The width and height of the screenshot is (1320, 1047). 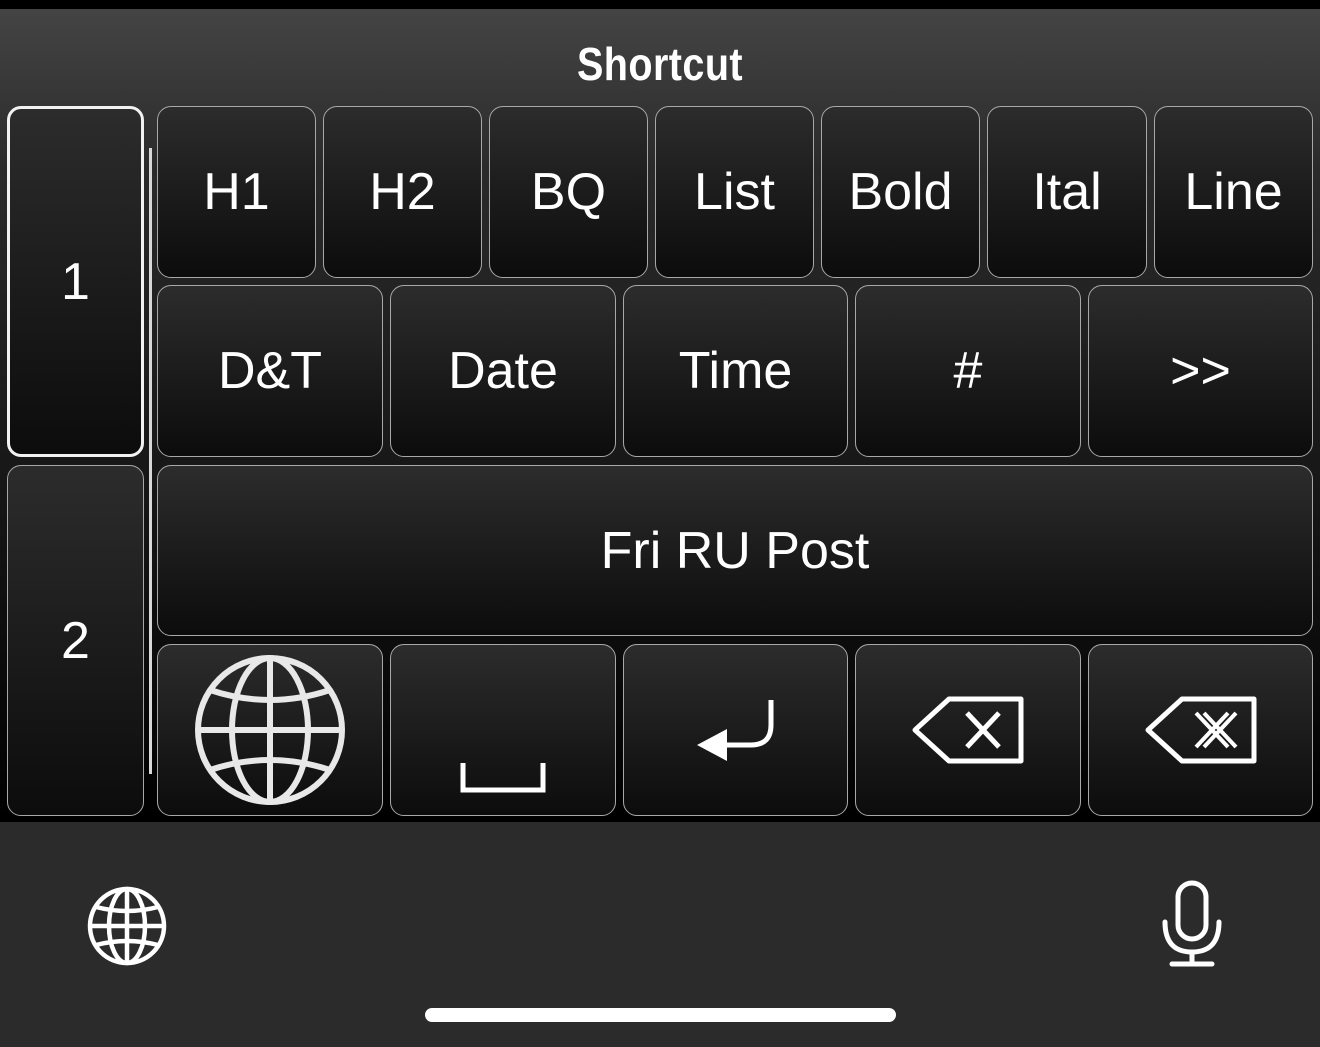 What do you see at coordinates (503, 730) in the screenshot?
I see `key-space` at bounding box center [503, 730].